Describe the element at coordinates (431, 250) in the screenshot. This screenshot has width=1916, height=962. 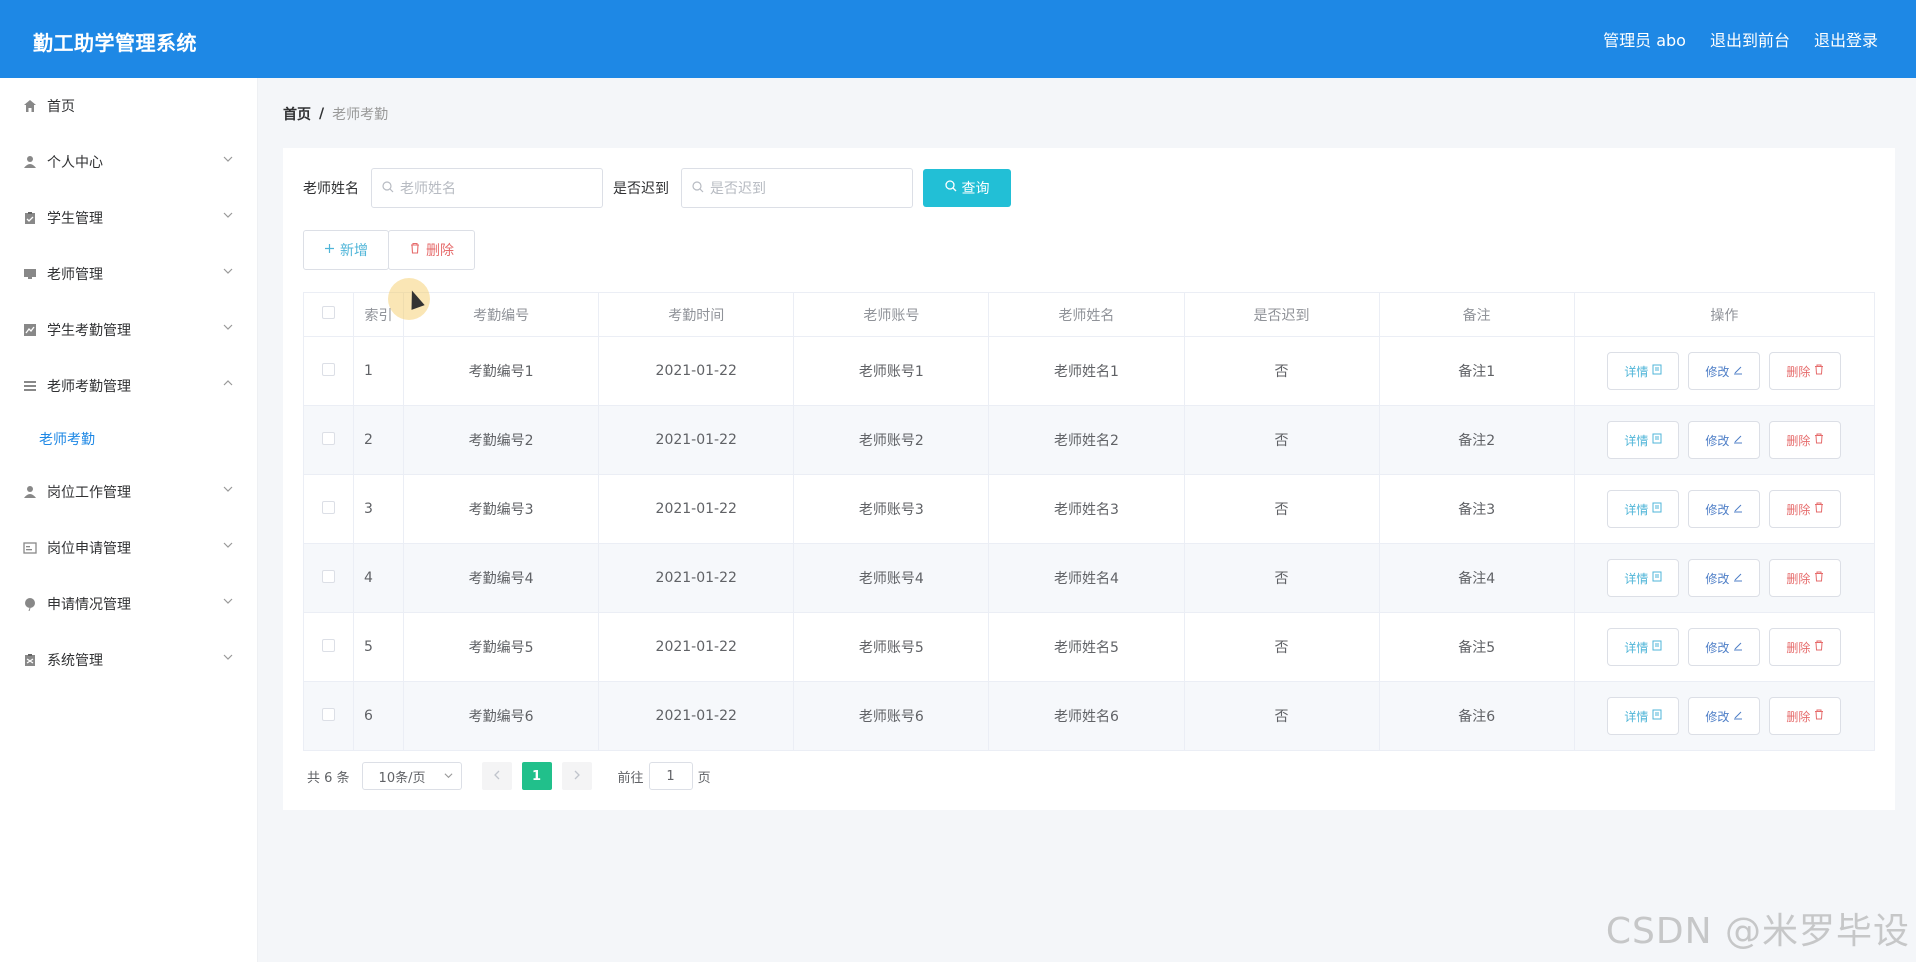
I see `batch-delete-button: 删除` at that location.